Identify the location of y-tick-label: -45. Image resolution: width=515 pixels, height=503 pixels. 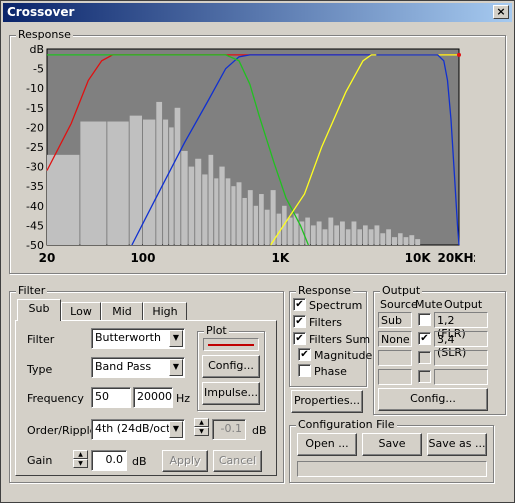
(35, 225).